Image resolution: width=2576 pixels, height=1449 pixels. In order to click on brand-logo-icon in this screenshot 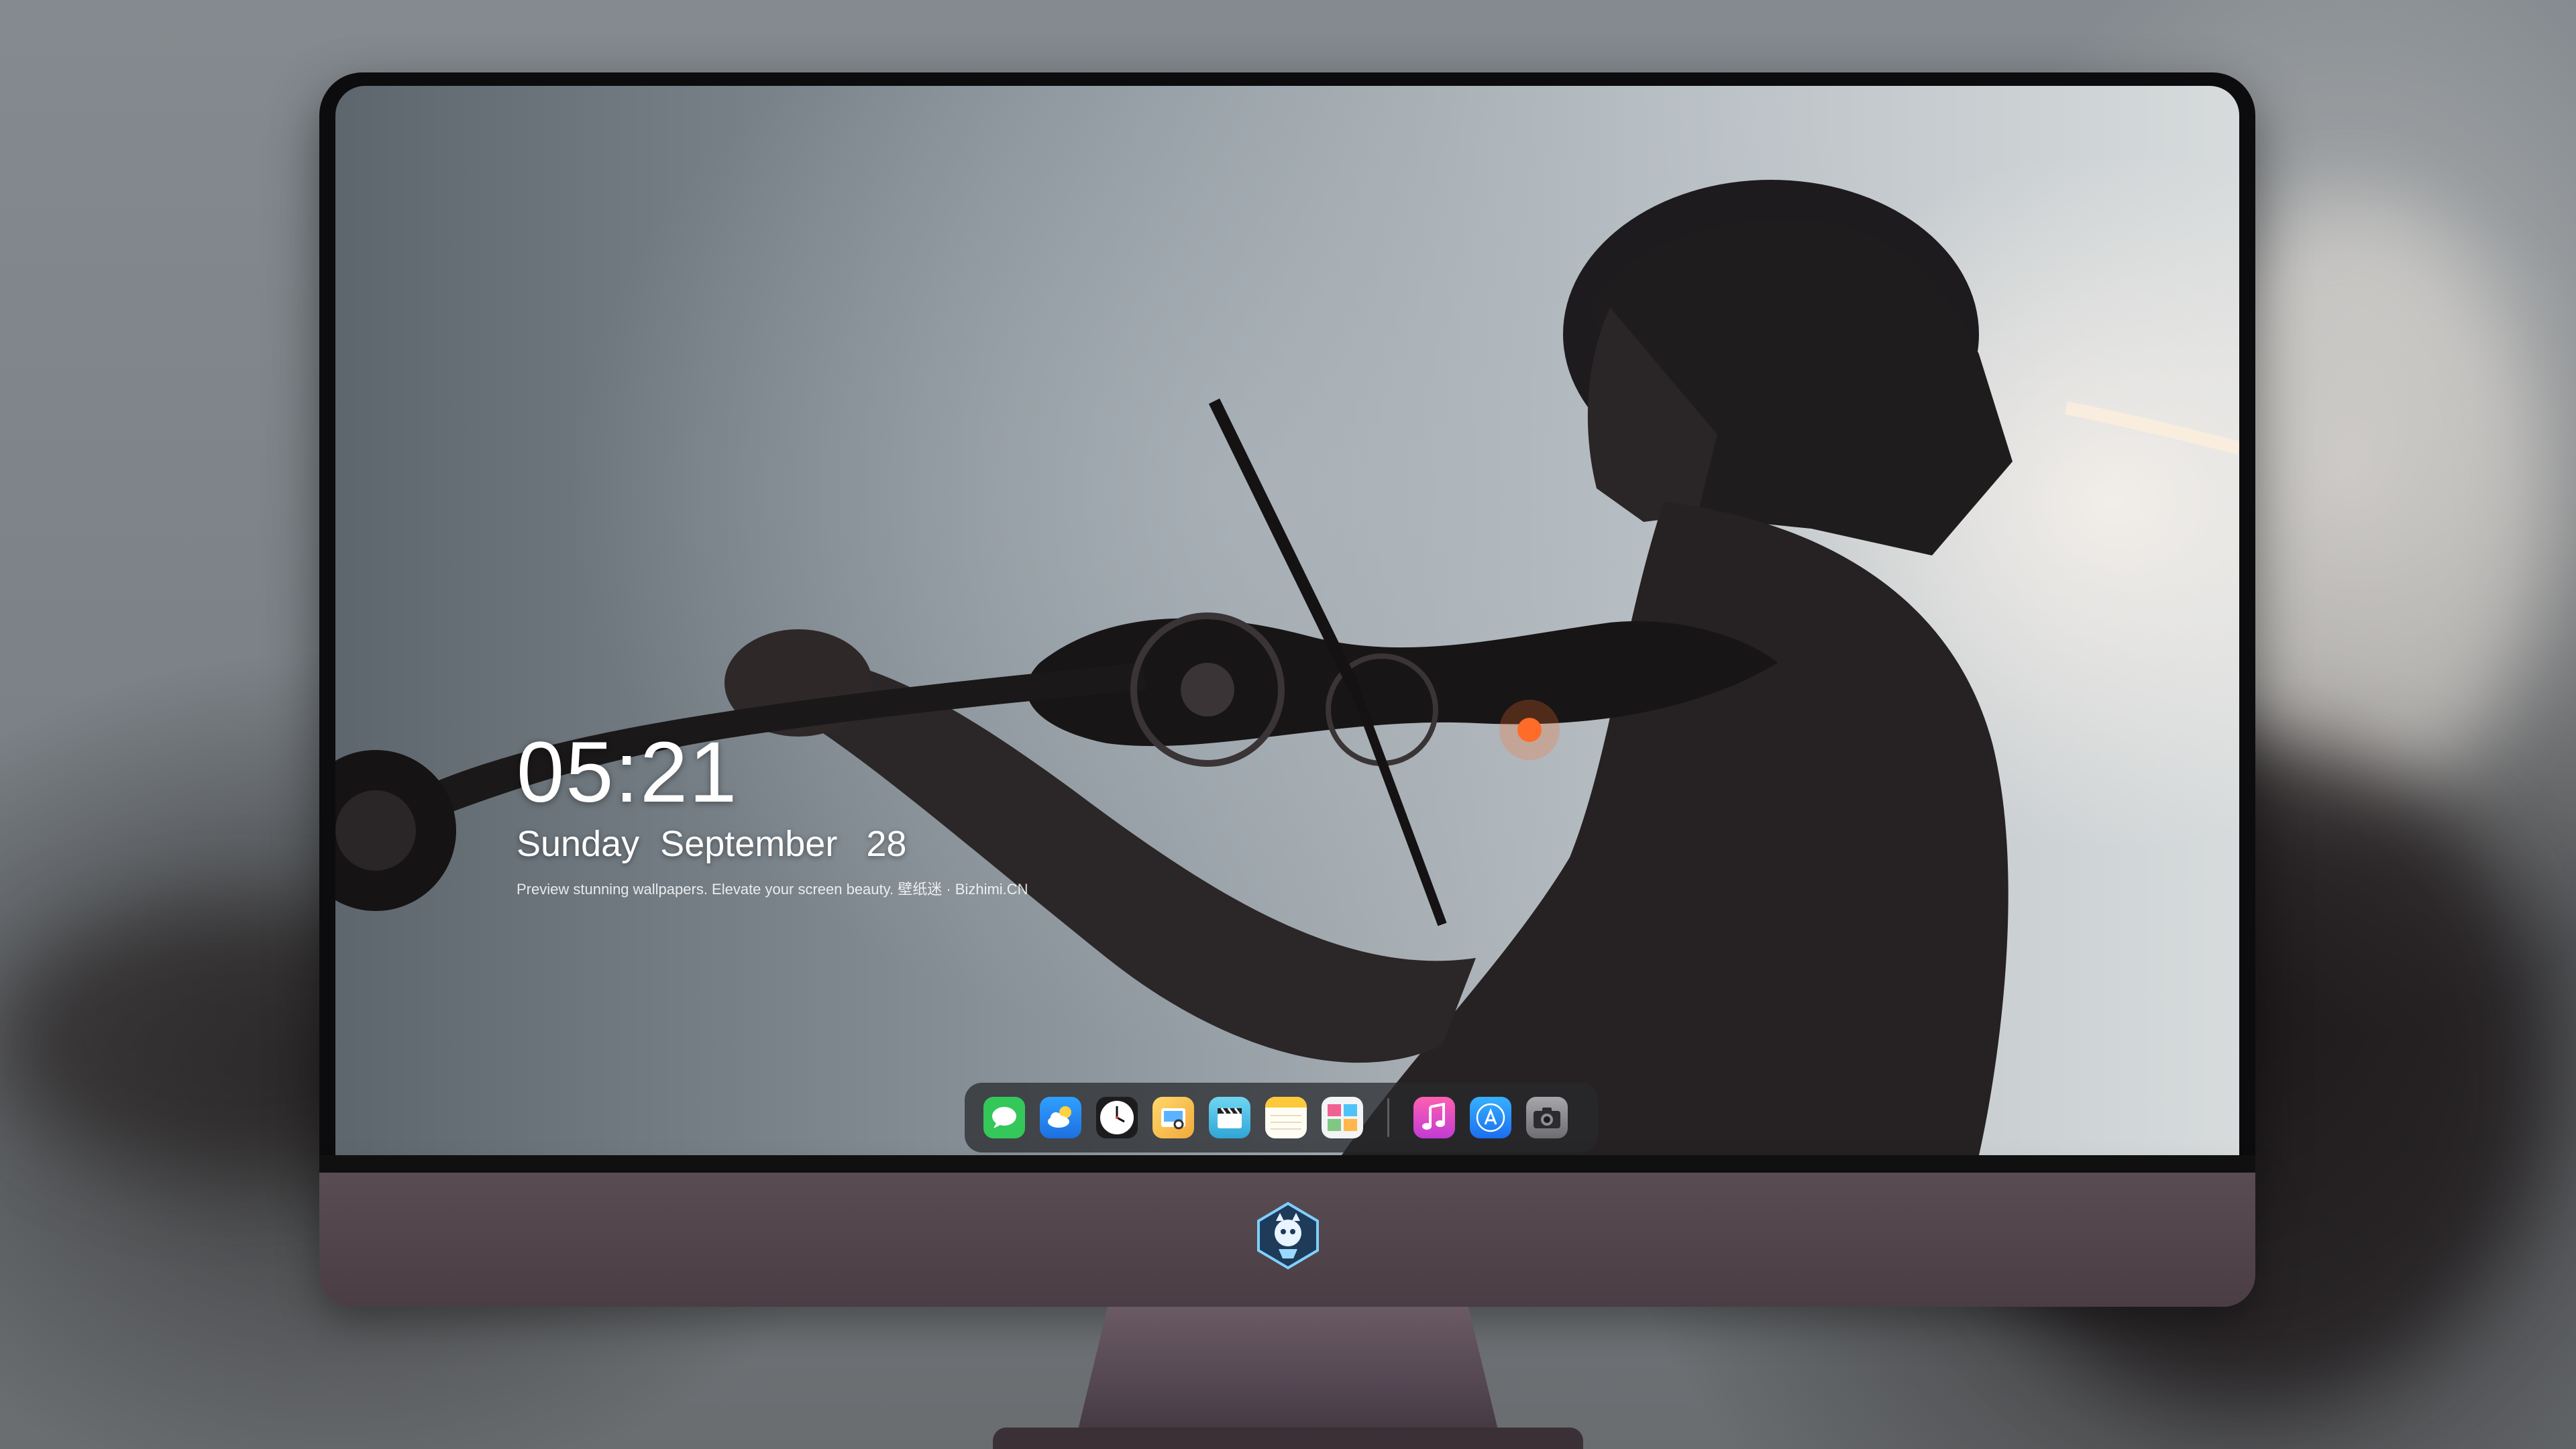, I will do `click(1288, 1235)`.